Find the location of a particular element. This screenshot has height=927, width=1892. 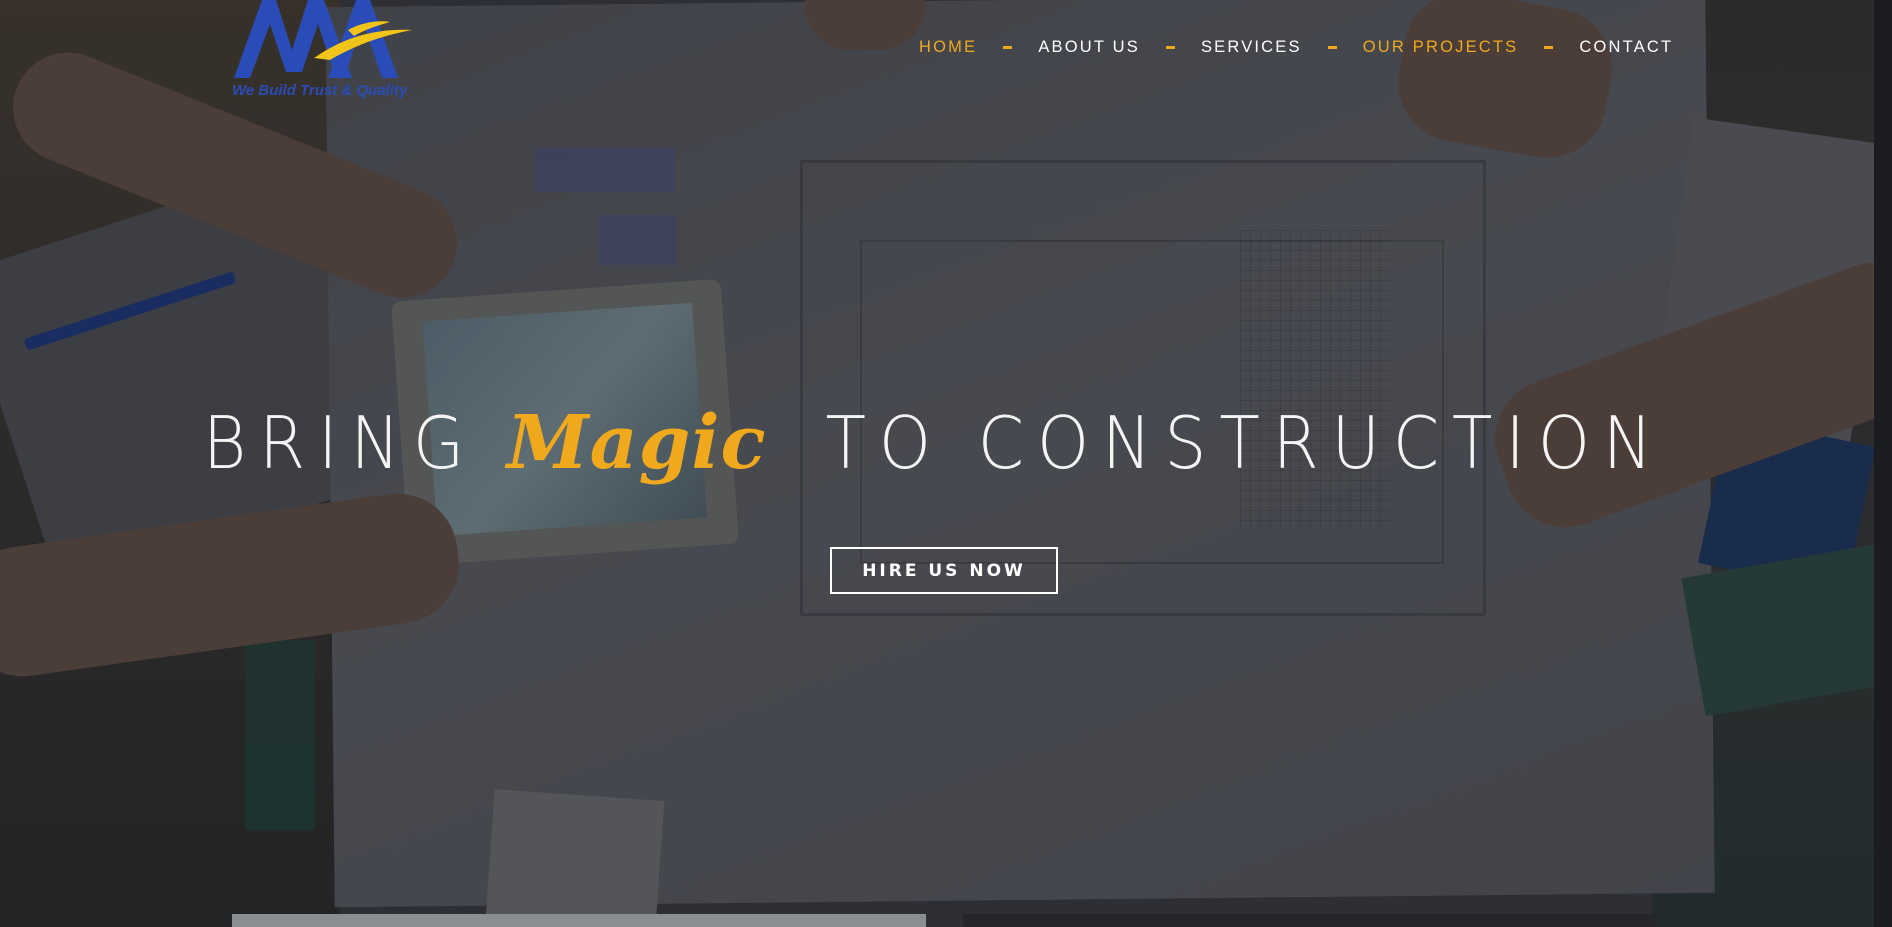

logo-tagline: We Build Trust & Quality is located at coordinates (320, 90).